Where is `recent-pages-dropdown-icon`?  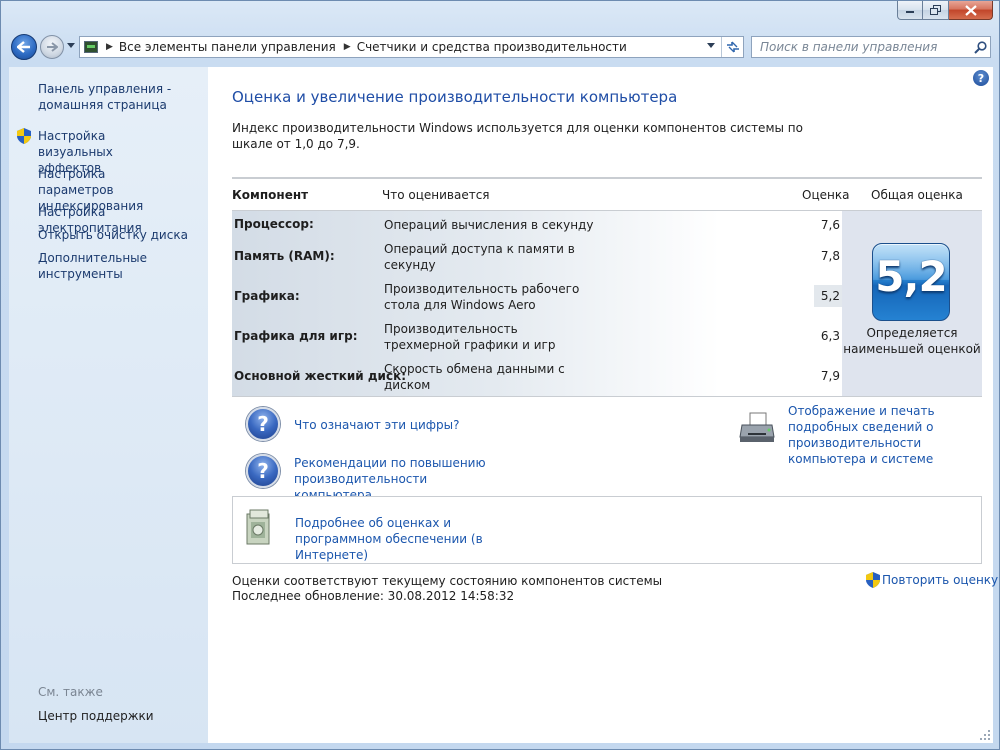
recent-pages-dropdown-icon is located at coordinates (71, 46).